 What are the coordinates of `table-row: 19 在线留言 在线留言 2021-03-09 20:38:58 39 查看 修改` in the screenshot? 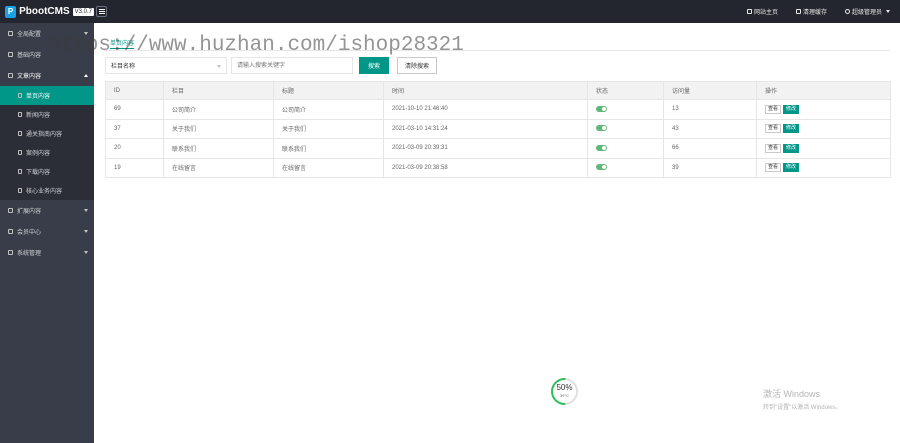 It's located at (498, 167).